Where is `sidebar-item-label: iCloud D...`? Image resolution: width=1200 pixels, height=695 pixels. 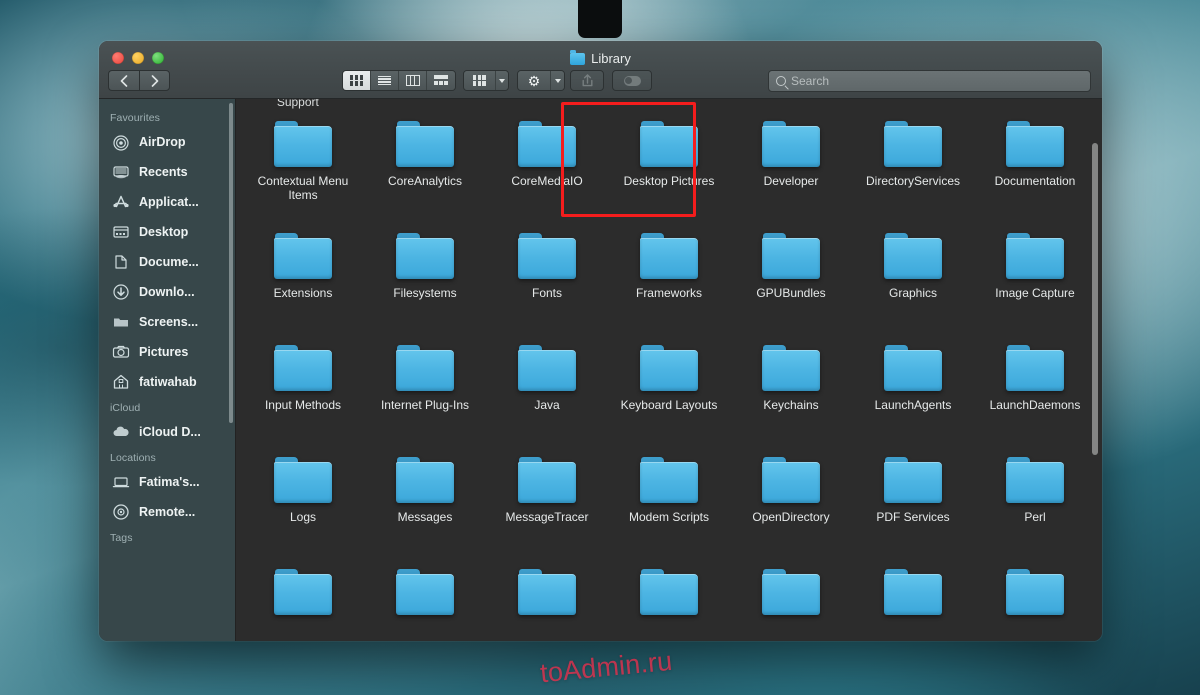
sidebar-item-label: iCloud D... is located at coordinates (170, 432).